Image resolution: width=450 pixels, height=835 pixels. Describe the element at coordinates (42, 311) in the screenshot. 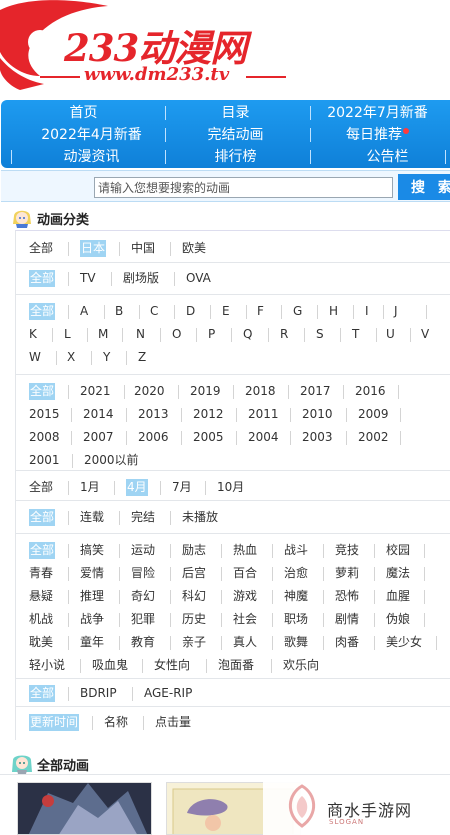

I see `letter-option: 全部` at that location.